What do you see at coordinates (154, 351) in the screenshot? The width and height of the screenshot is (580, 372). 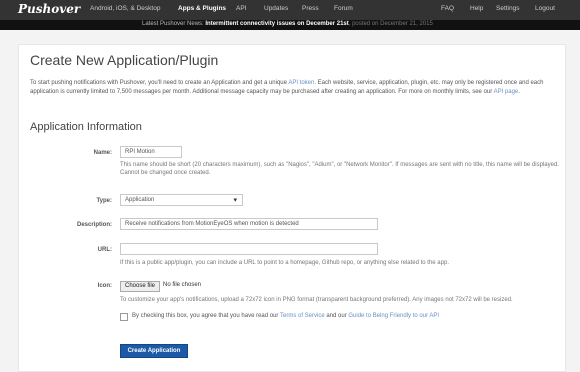 I see `create-application-button: Create Application` at bounding box center [154, 351].